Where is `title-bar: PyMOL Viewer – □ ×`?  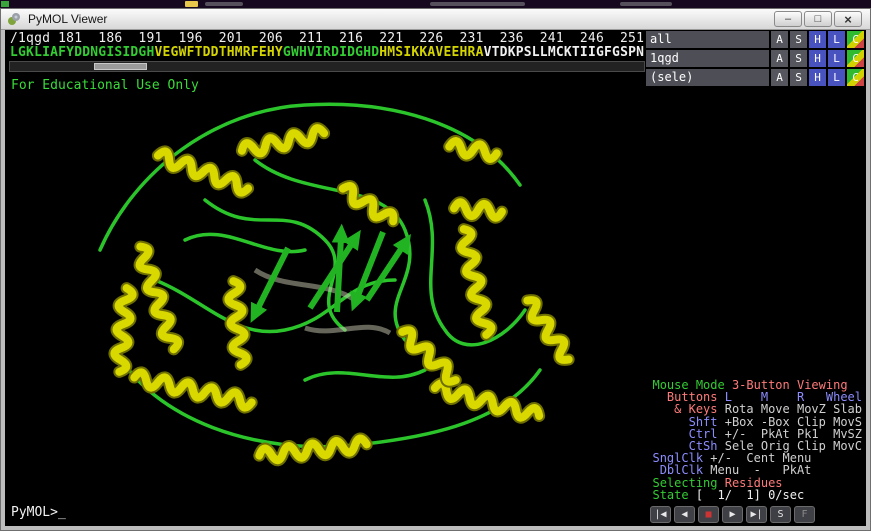 title-bar: PyMOL Viewer – □ × is located at coordinates (435, 19).